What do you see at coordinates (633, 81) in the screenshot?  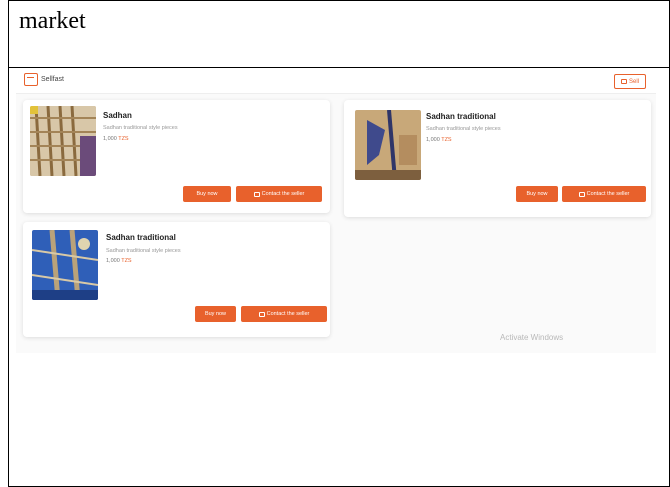 I see `sell-button-label: Sell` at bounding box center [633, 81].